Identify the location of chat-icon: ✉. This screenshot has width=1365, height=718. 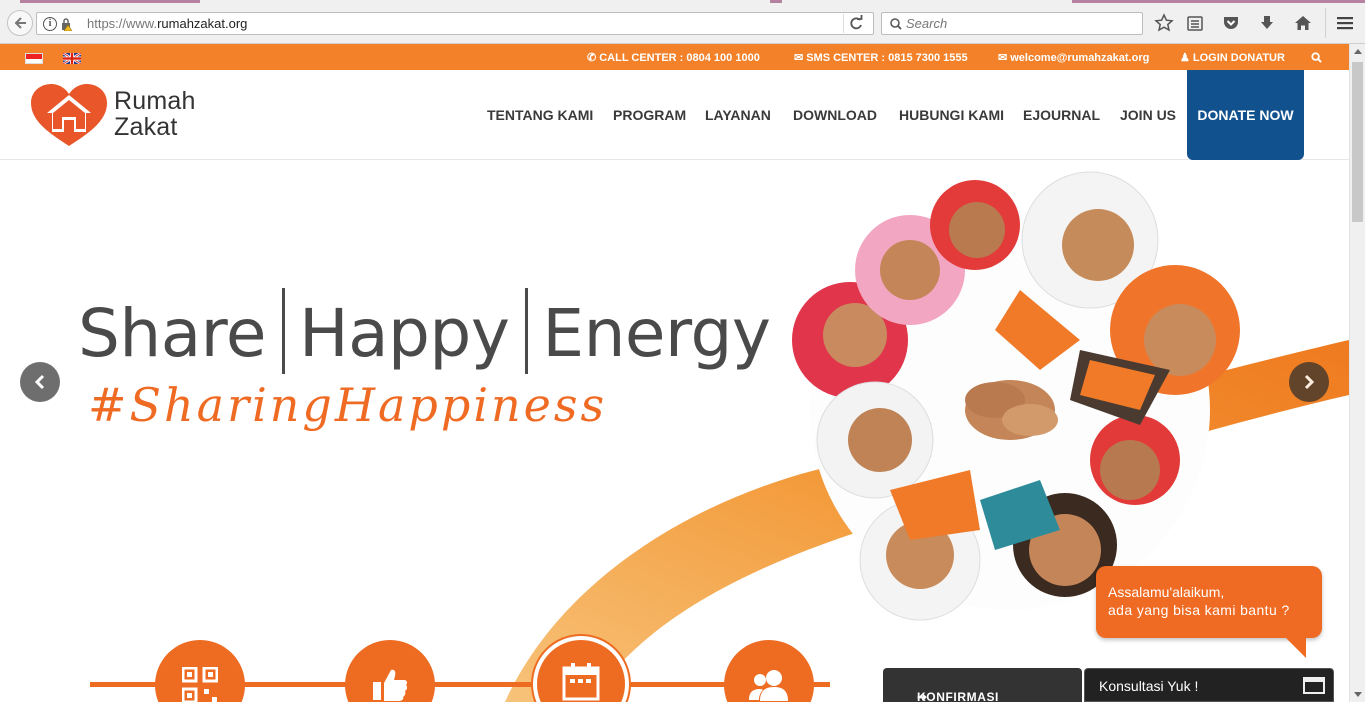
(799, 58).